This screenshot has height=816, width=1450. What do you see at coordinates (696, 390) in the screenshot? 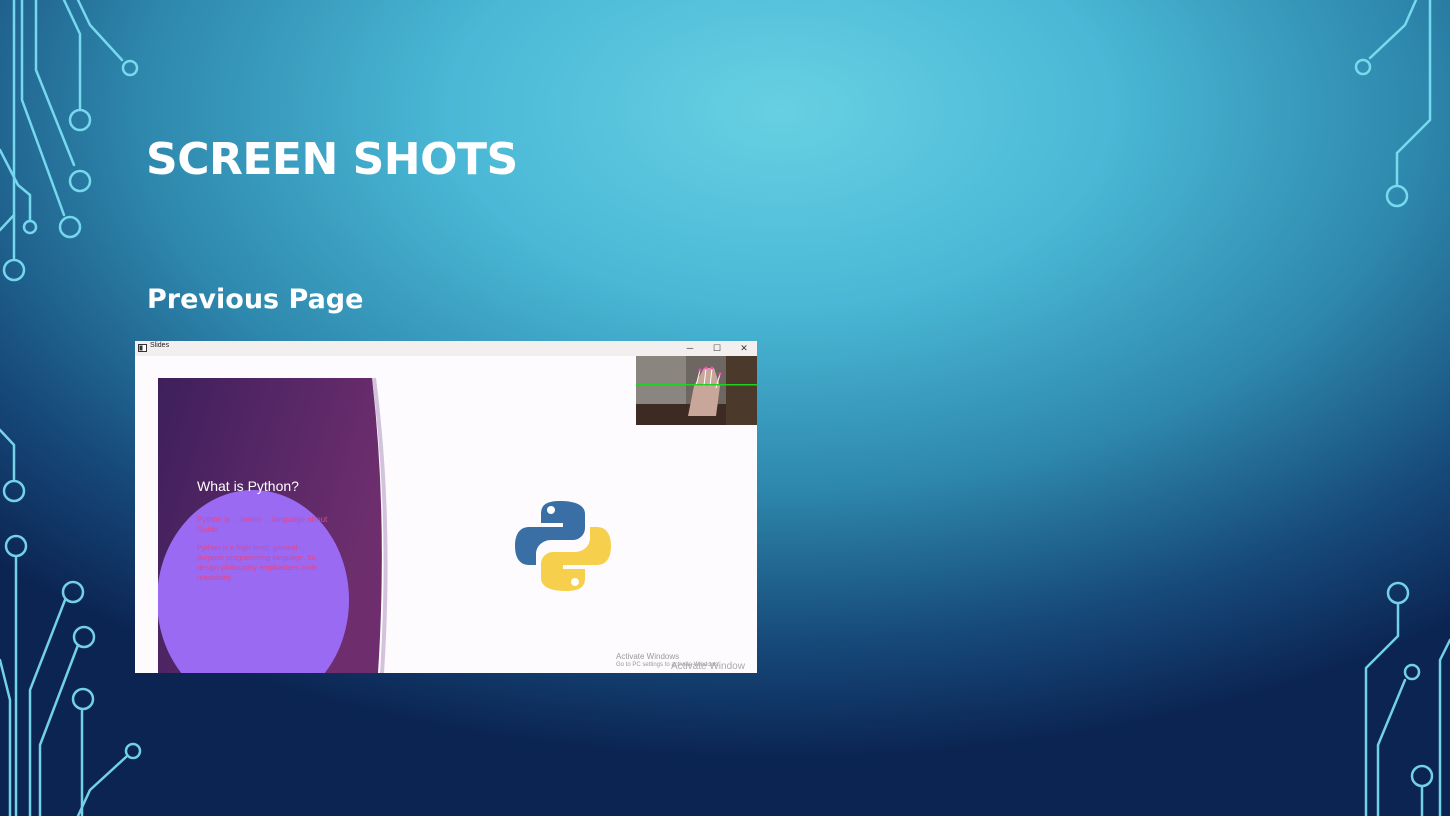
I see `webcam-preview` at bounding box center [696, 390].